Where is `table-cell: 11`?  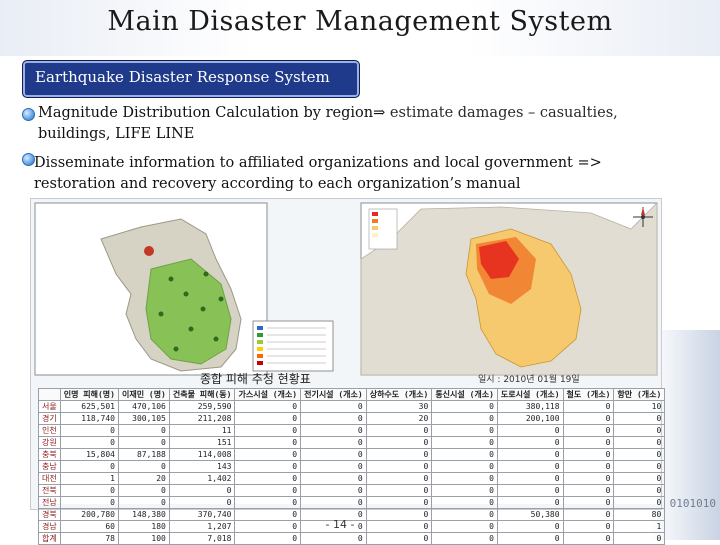 table-cell: 11 is located at coordinates (202, 430).